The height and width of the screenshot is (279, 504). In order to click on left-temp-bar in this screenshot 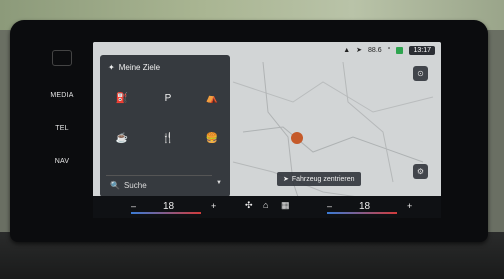, I will do `click(166, 213)`.